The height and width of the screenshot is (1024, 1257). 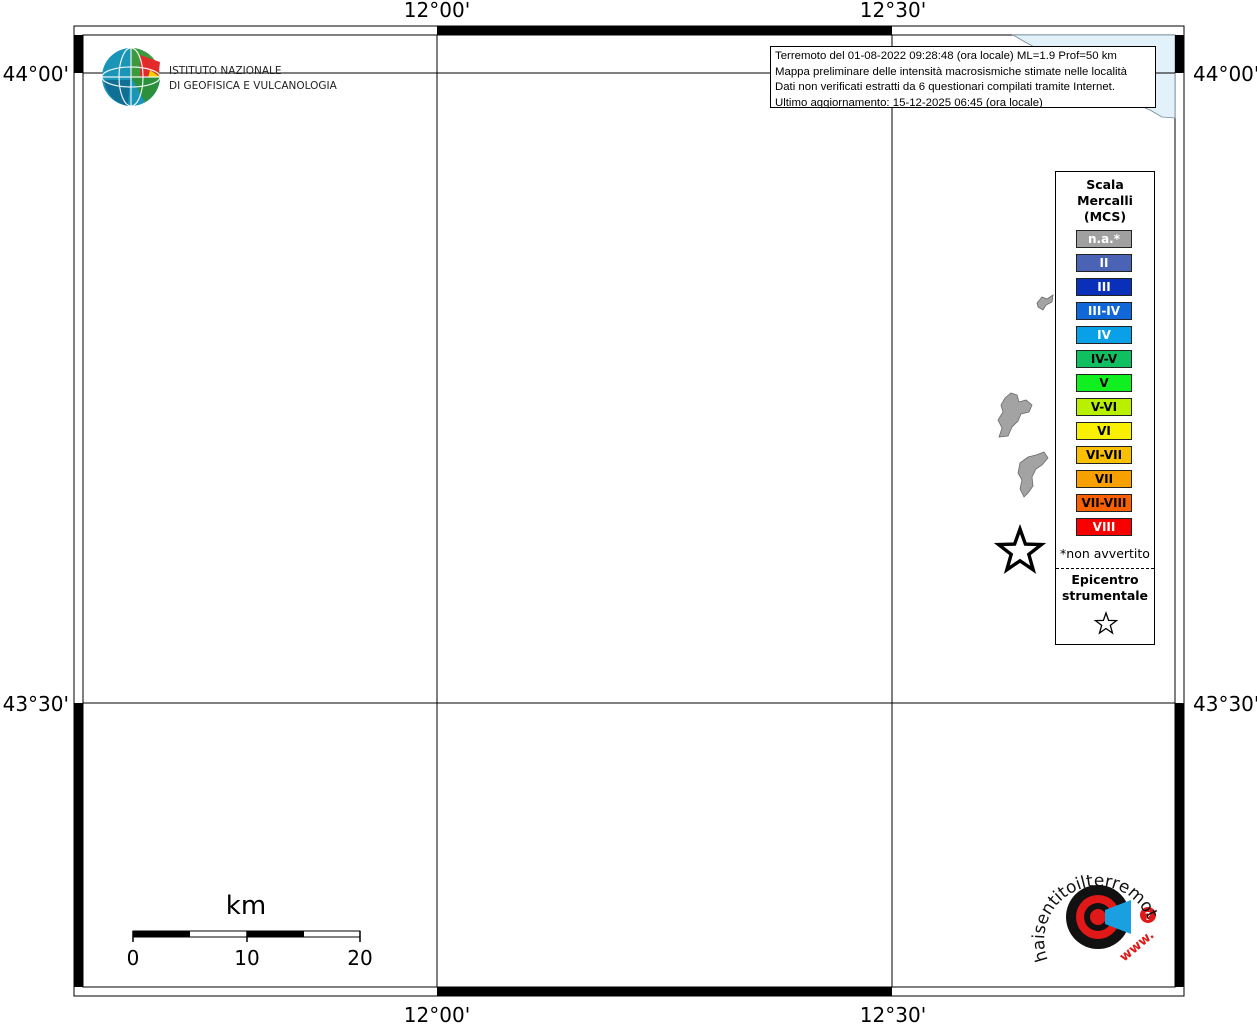 I want to click on scale-tick-label: 0, so click(x=133, y=958).